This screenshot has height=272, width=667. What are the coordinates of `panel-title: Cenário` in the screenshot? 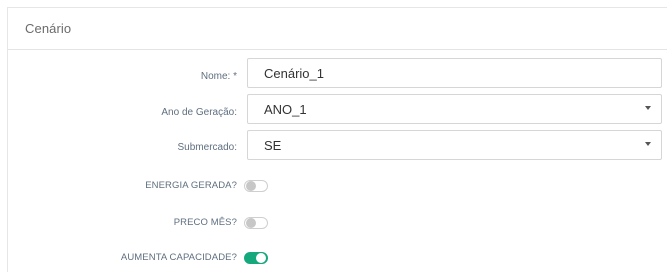 It's located at (48, 28).